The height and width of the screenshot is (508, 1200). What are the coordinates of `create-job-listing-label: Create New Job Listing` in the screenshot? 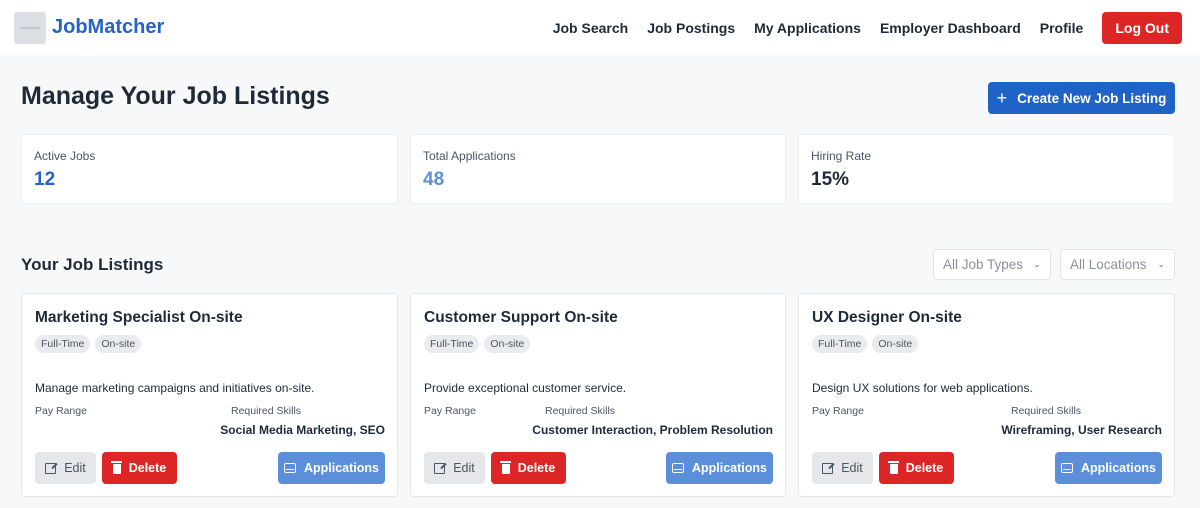 It's located at (1092, 98).